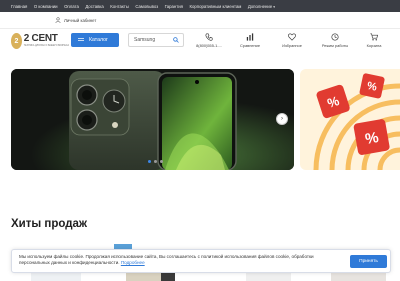 This screenshot has height=281, width=400. I want to click on nav-contacts: Контакты, so click(119, 6).